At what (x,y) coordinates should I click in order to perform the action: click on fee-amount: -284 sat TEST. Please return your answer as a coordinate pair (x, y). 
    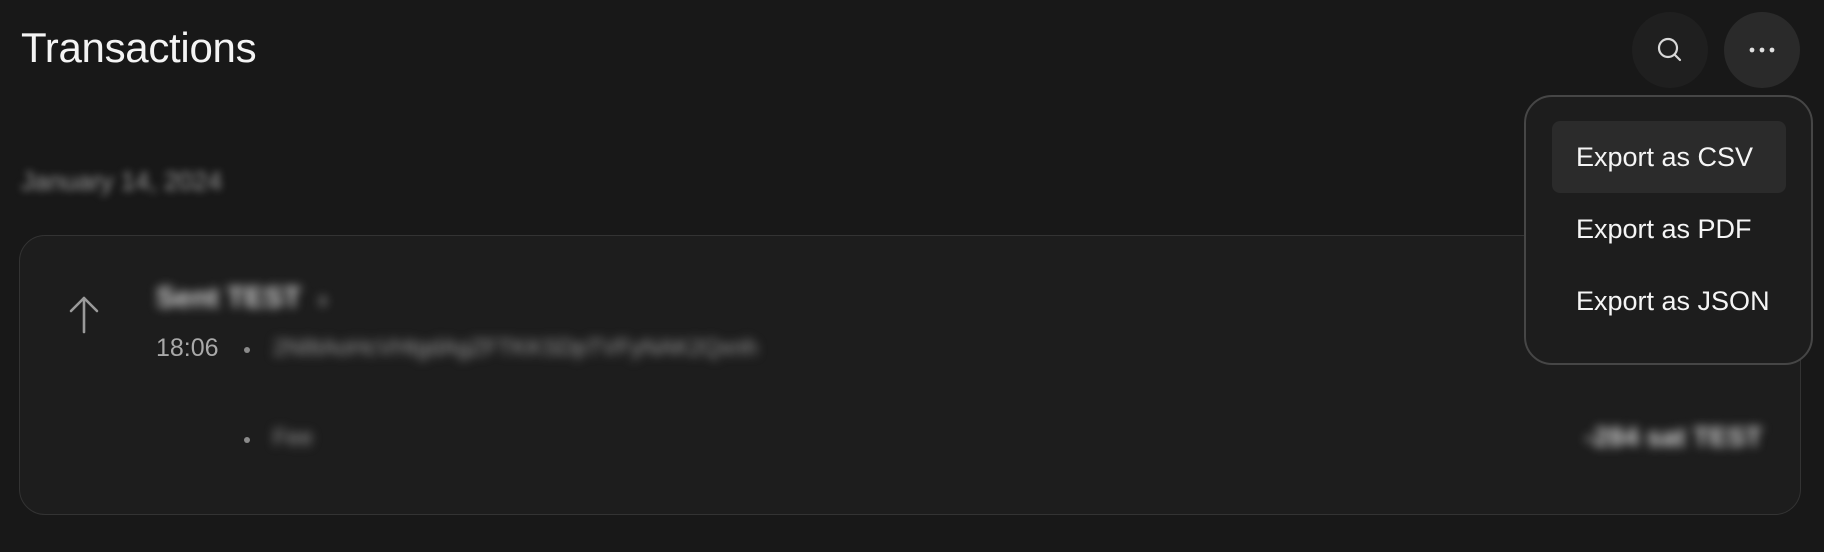
    Looking at the image, I should click on (1673, 437).